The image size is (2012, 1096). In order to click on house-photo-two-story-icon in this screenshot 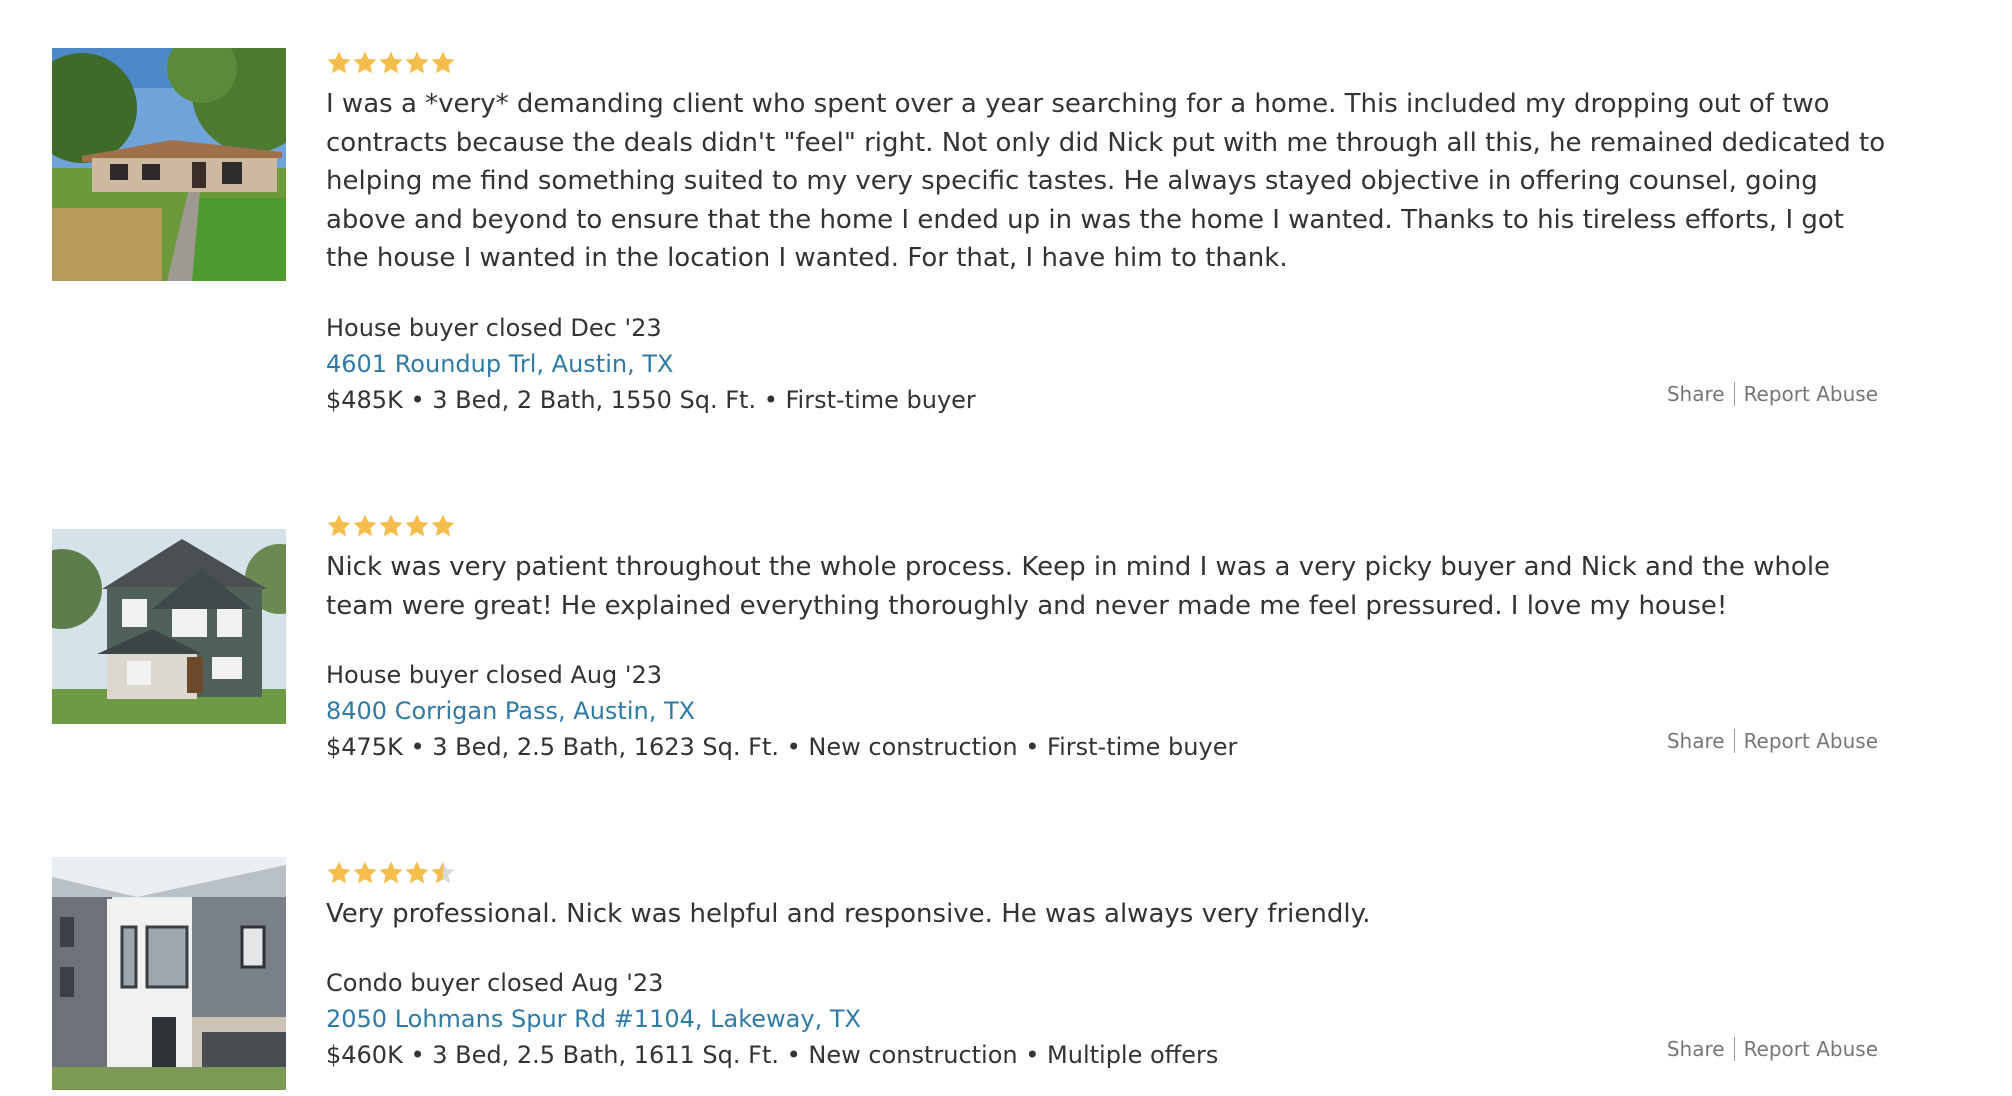, I will do `click(169, 626)`.